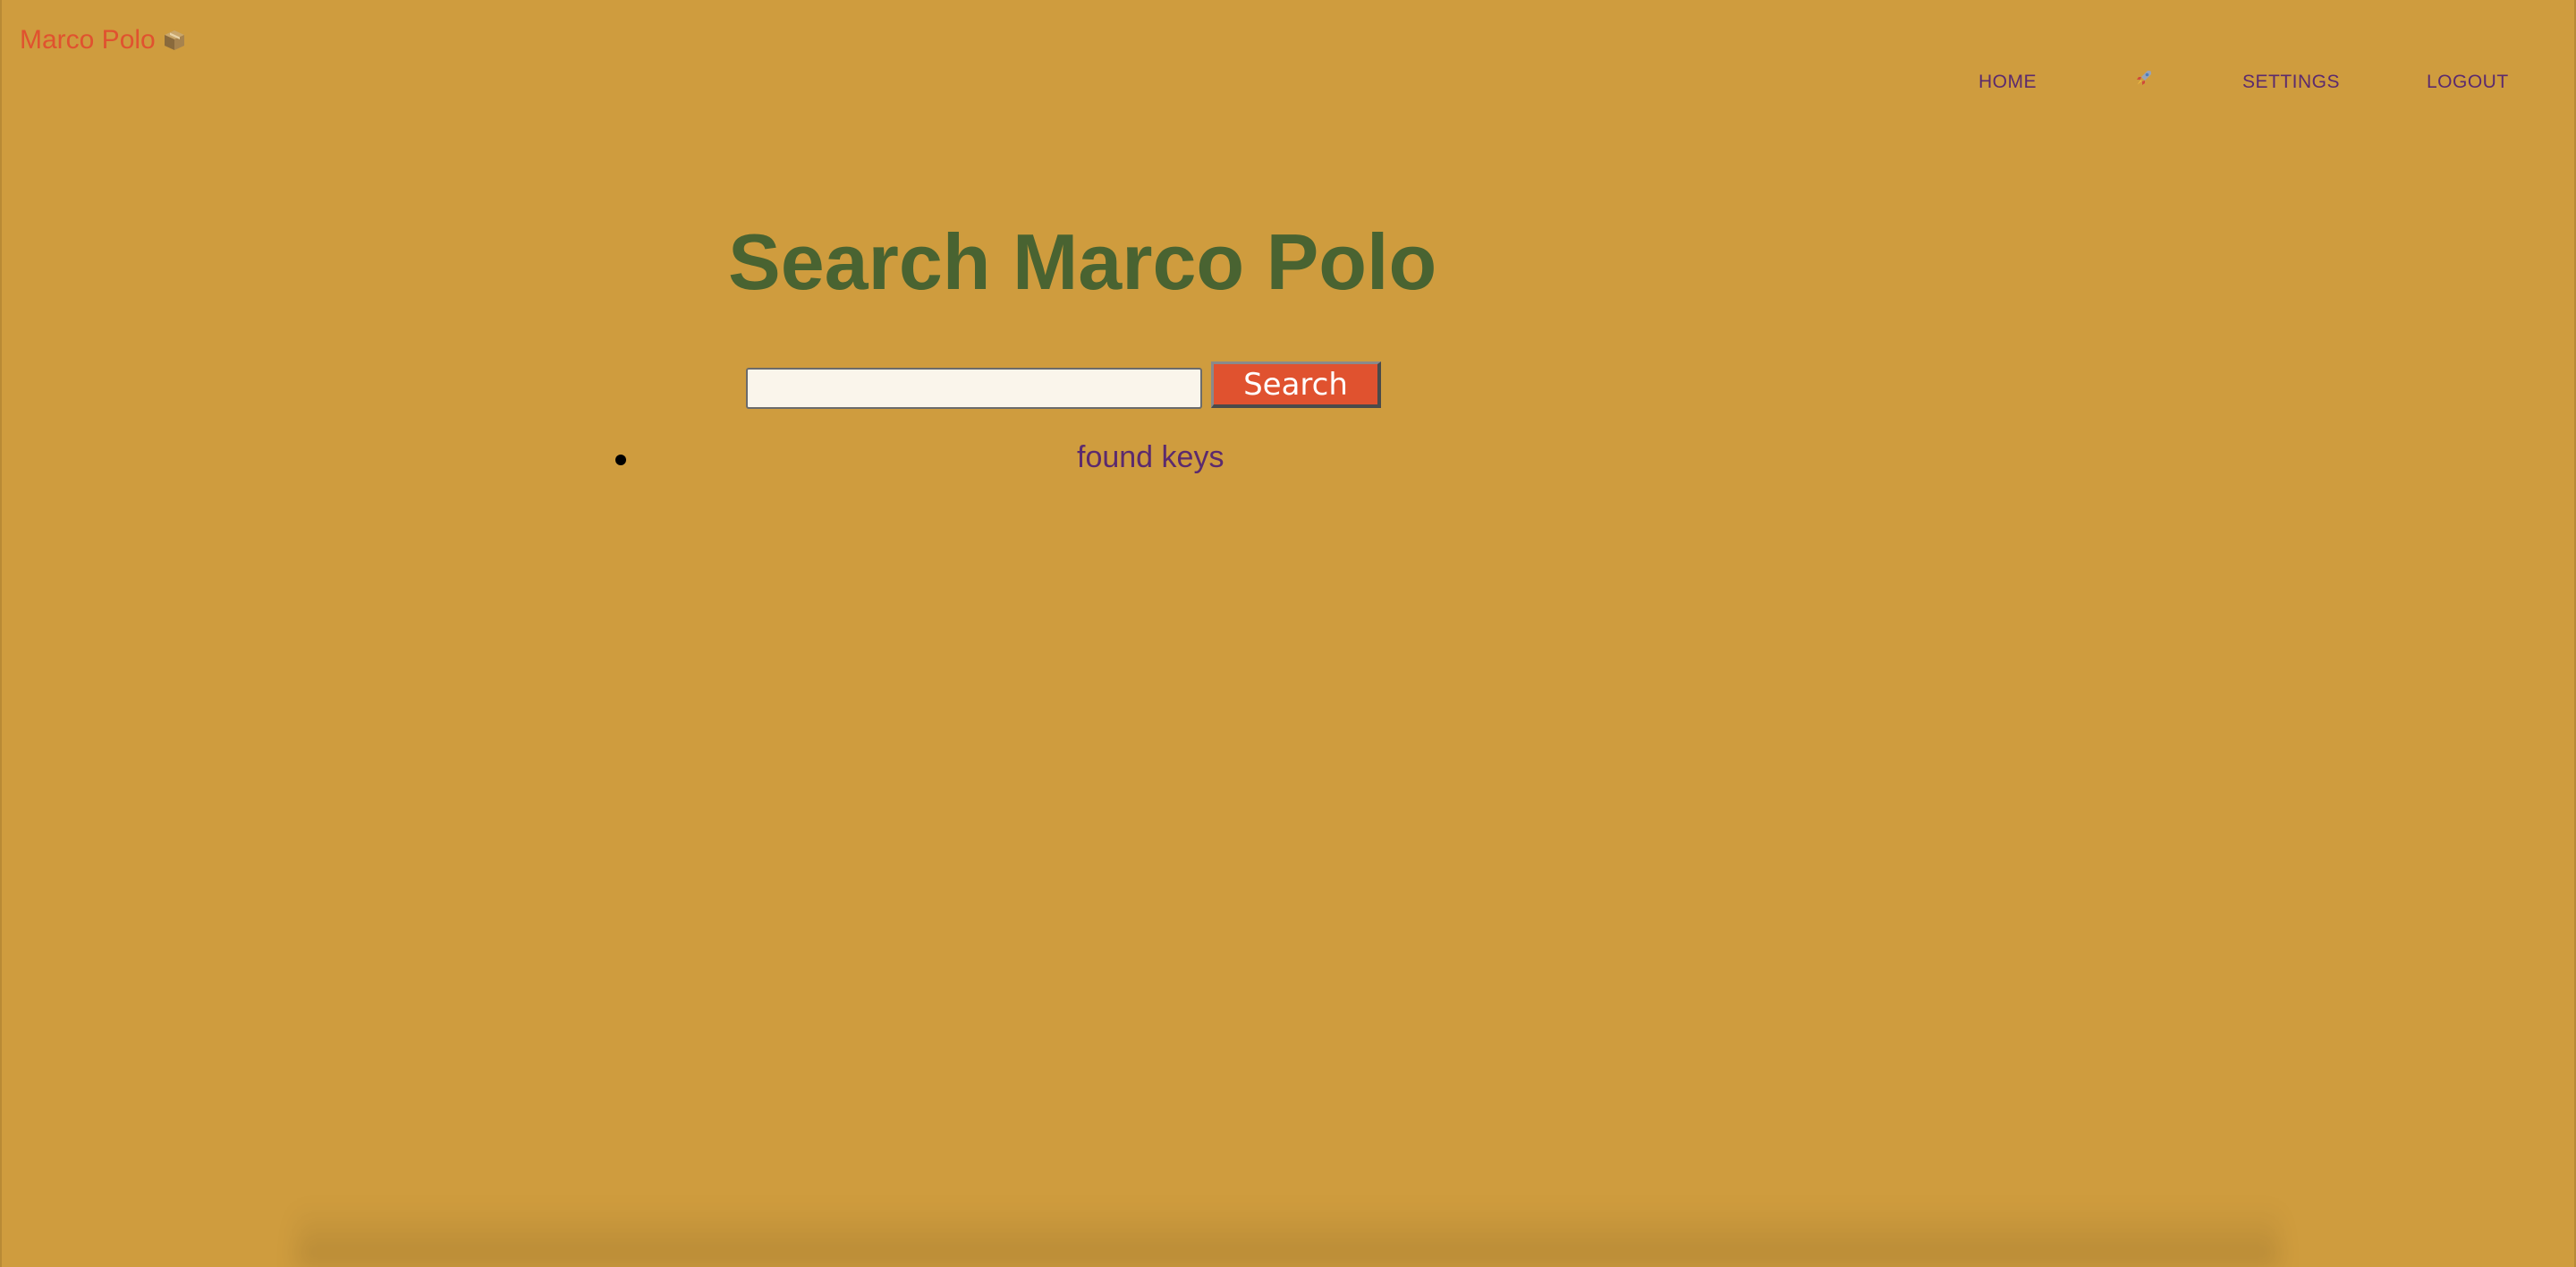  What do you see at coordinates (974, 389) in the screenshot?
I see `search-input` at bounding box center [974, 389].